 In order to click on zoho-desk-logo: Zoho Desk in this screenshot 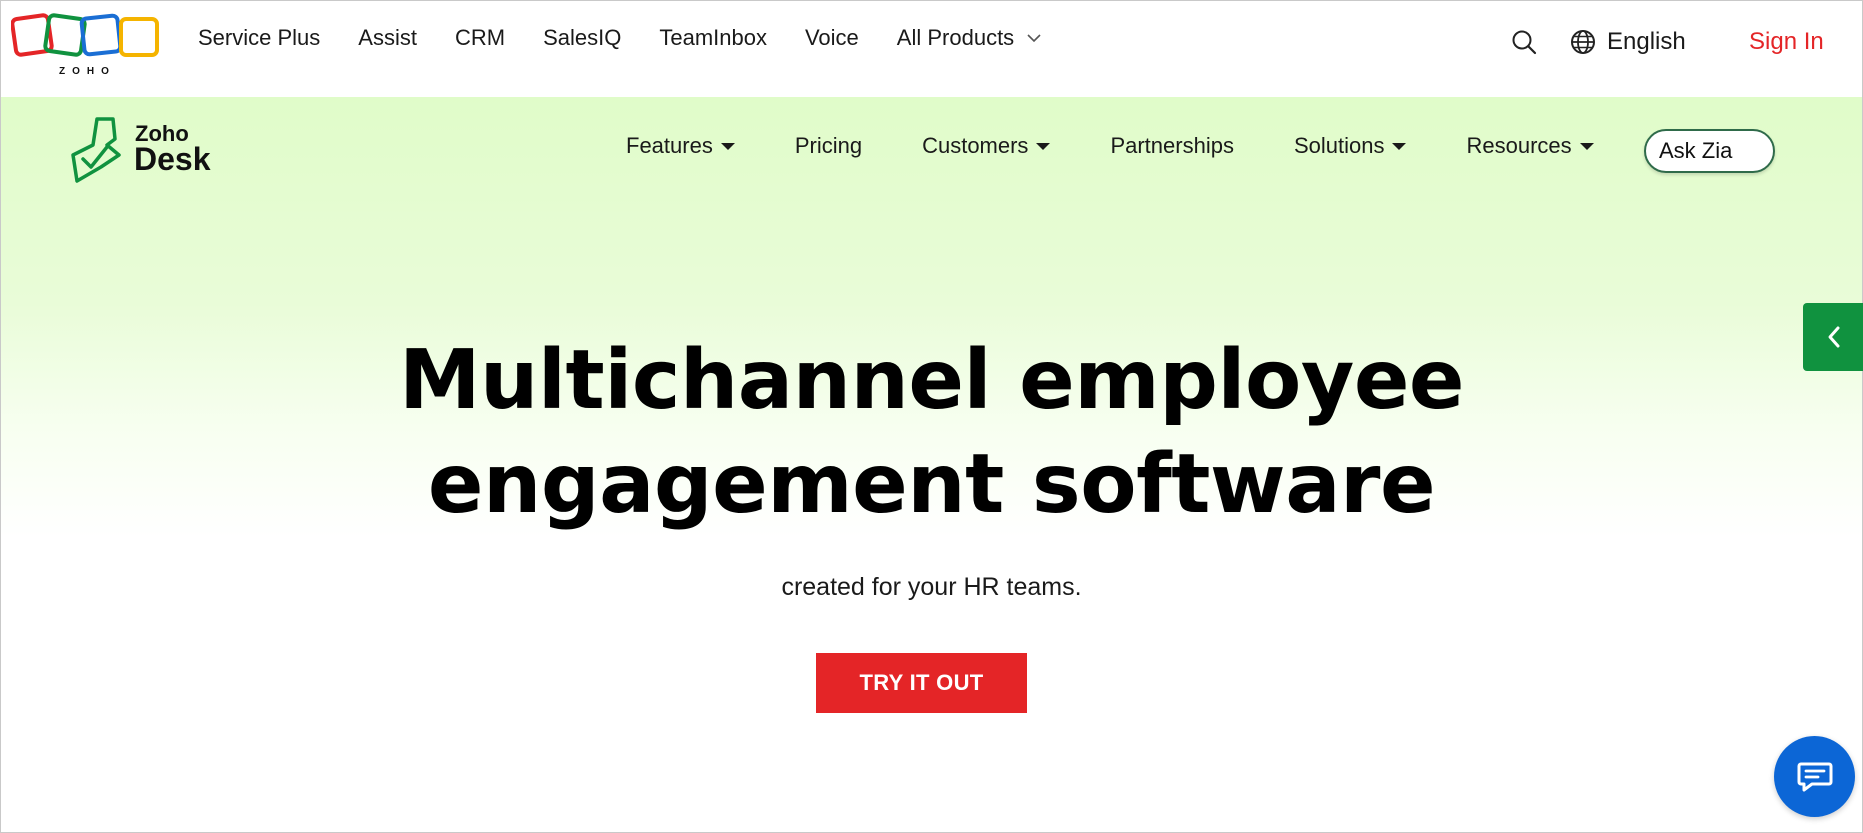, I will do `click(149, 151)`.